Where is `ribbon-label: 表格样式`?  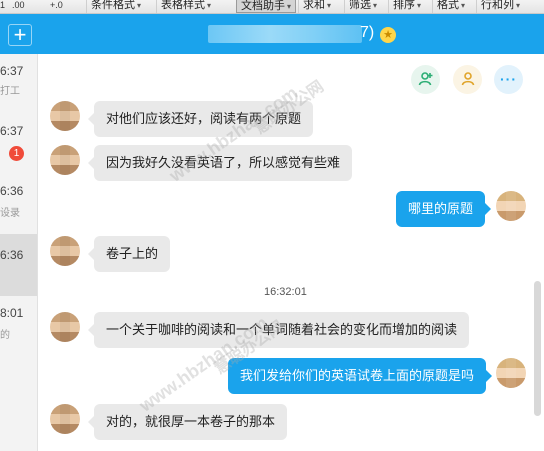 ribbon-label: 表格样式 is located at coordinates (183, 5).